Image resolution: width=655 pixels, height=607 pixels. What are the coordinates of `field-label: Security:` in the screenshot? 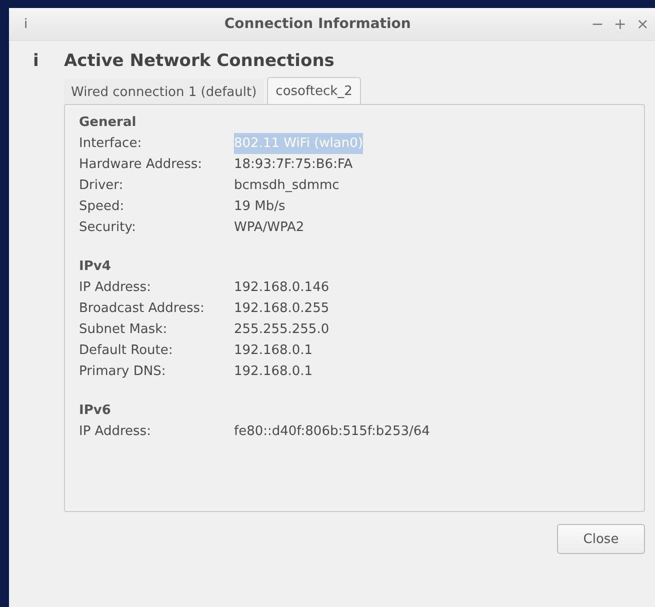 It's located at (107, 228).